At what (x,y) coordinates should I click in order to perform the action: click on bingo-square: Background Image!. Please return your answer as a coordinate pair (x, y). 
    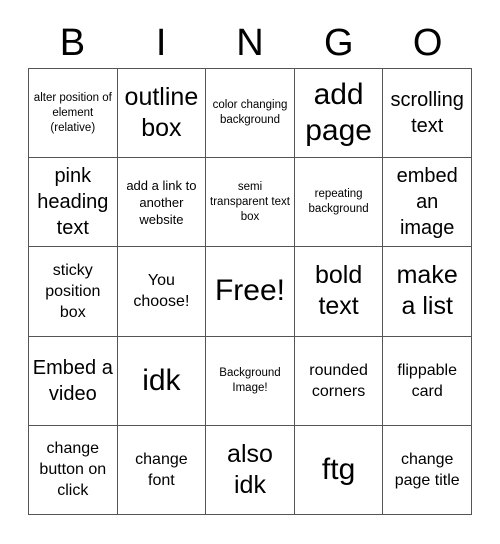
    Looking at the image, I should click on (250, 381).